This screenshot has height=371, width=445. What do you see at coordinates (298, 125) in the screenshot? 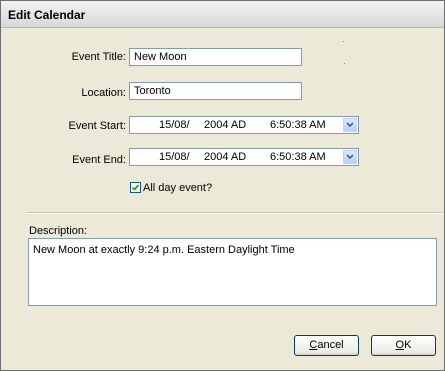
I see `event-start-time: 6:50:38 AM` at bounding box center [298, 125].